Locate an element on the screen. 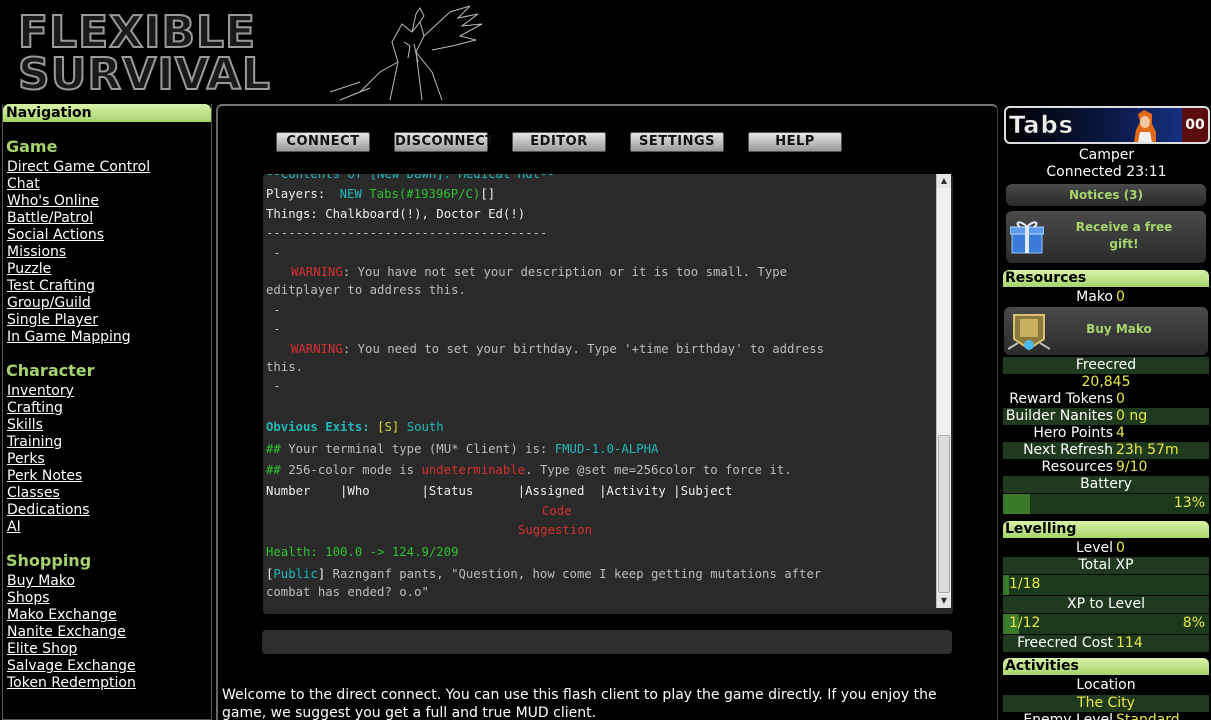  next-refresh-label: Next Refresh is located at coordinates (1068, 450).